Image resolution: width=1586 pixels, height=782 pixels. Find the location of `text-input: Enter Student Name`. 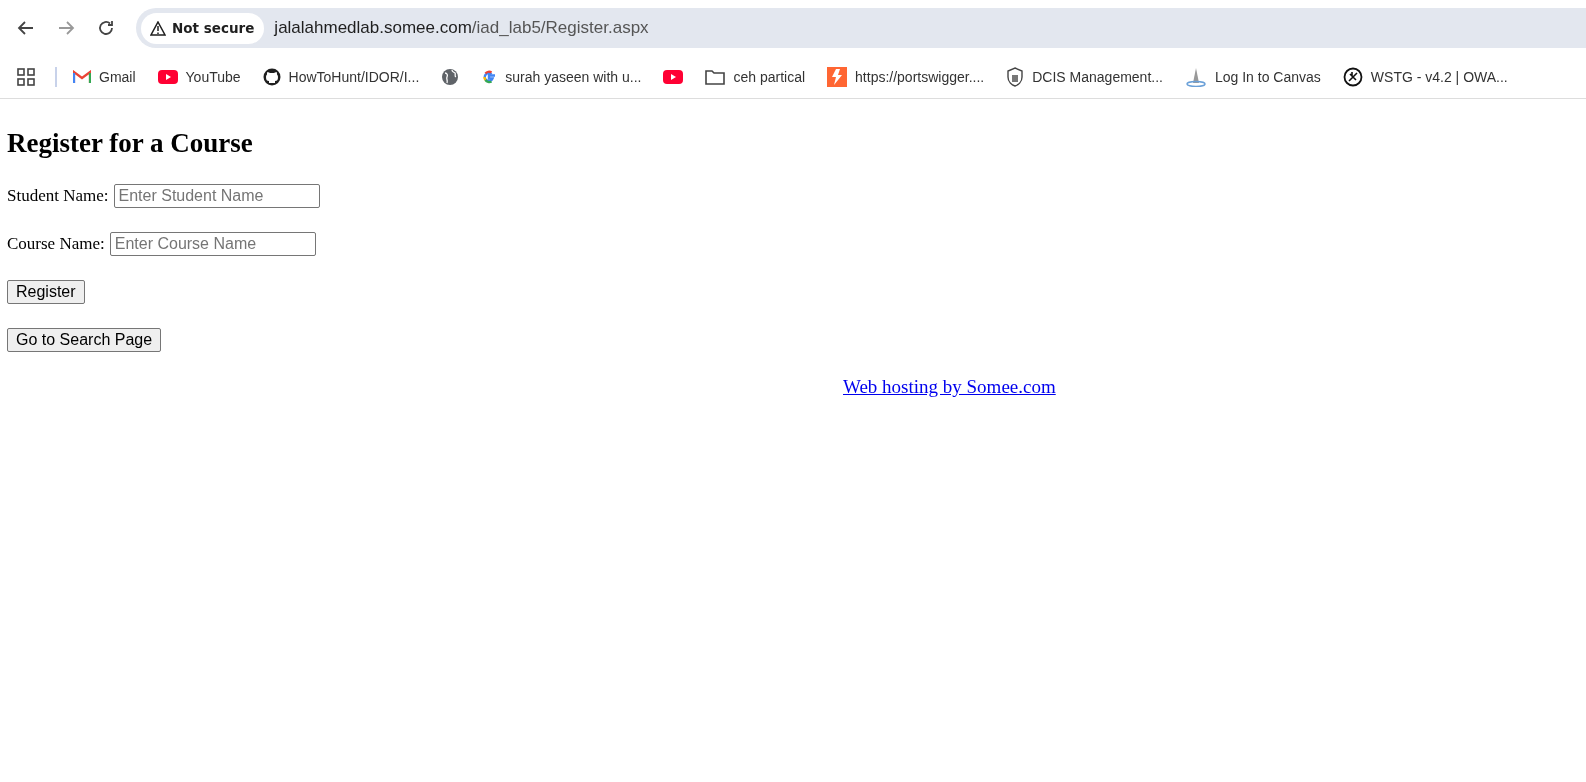

text-input: Enter Student Name is located at coordinates (216, 196).